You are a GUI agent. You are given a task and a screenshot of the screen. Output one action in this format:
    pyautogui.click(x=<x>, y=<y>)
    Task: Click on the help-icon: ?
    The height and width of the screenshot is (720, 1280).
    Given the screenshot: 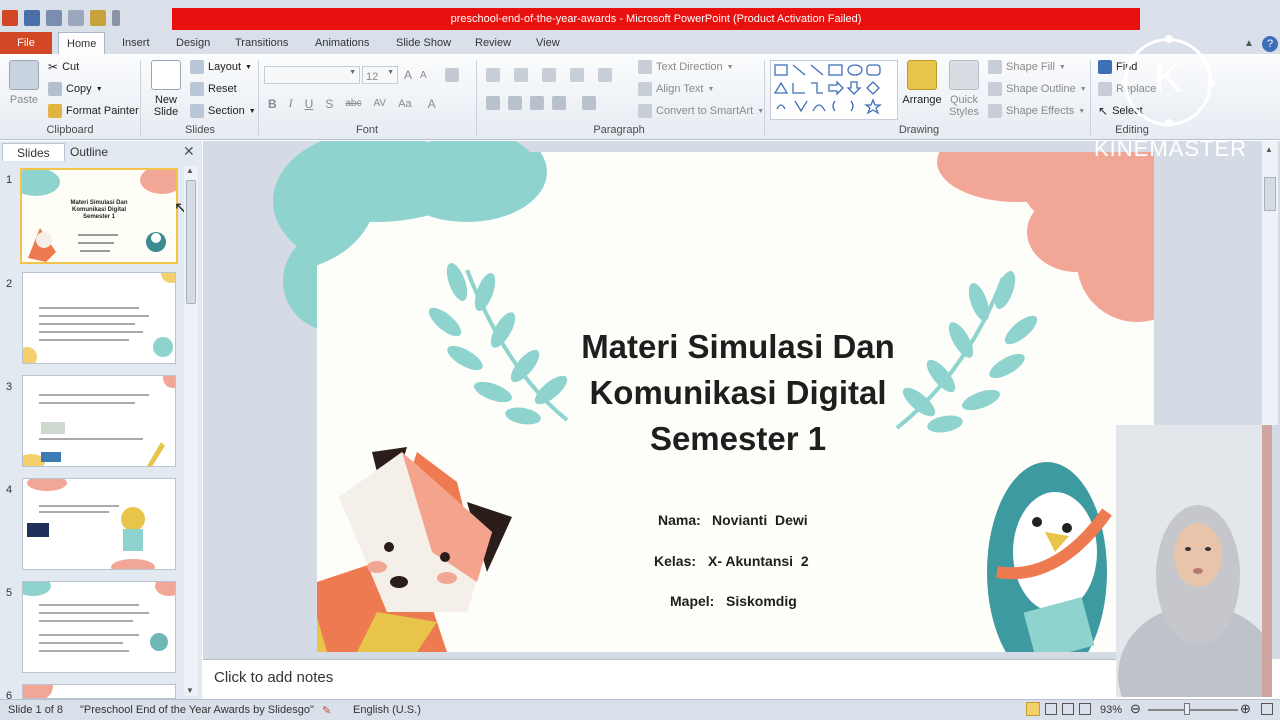 What is the action you would take?
    pyautogui.click(x=1270, y=44)
    